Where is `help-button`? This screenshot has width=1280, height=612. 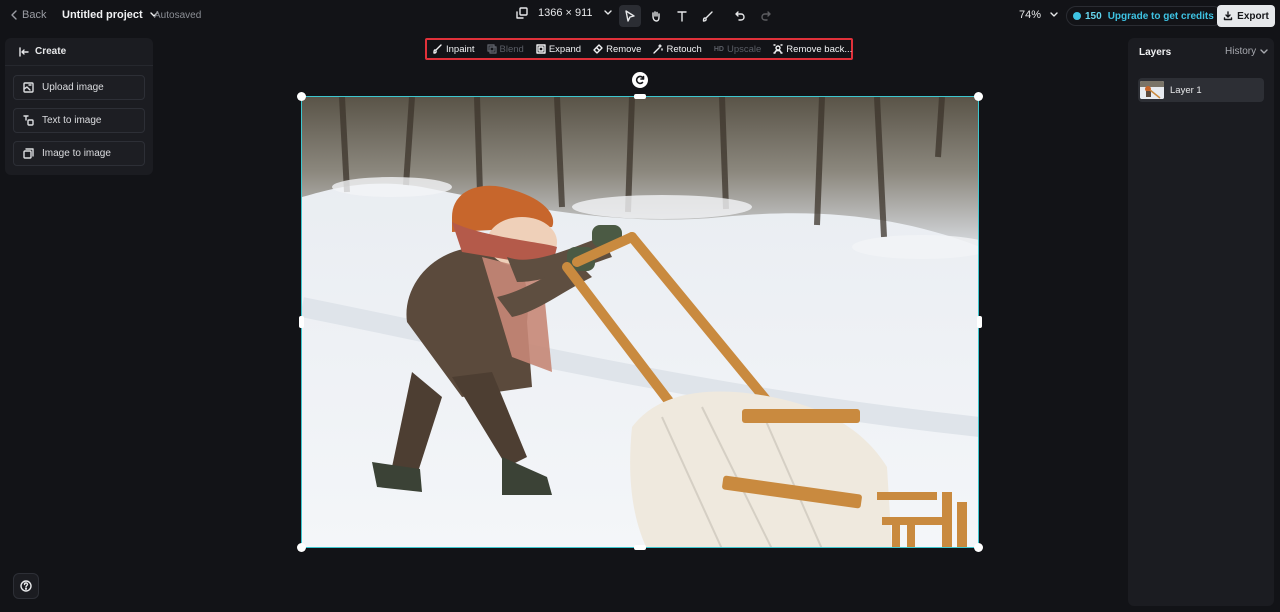
help-button is located at coordinates (26, 586).